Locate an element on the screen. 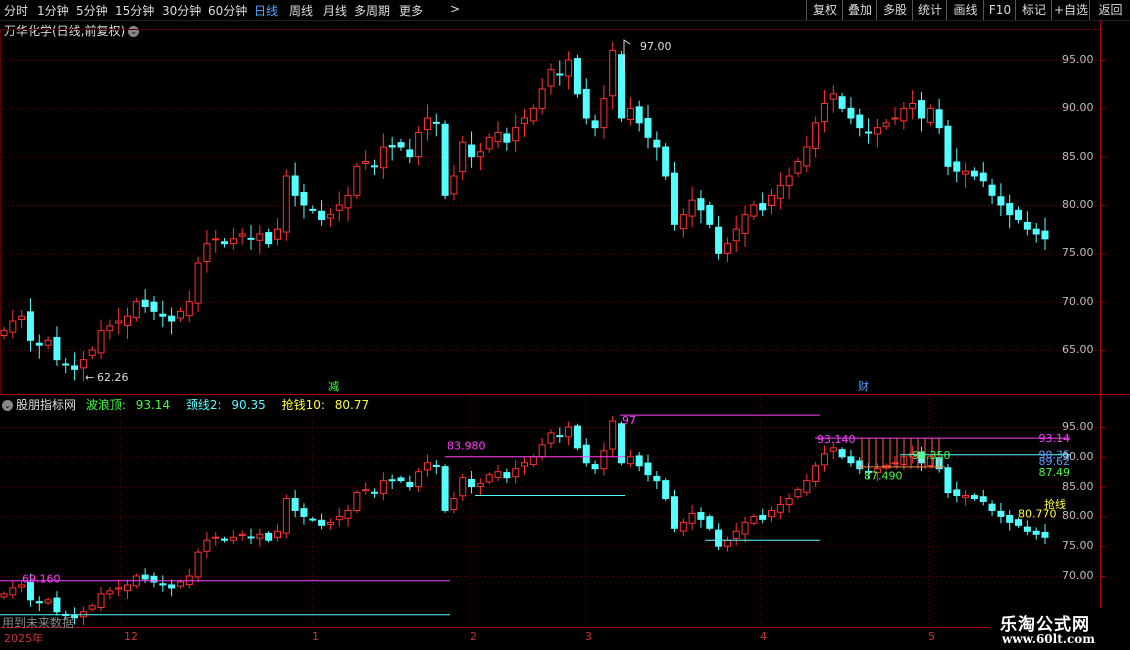 This screenshot has width=1130, height=650. annot-69: 69.160 is located at coordinates (41, 579).